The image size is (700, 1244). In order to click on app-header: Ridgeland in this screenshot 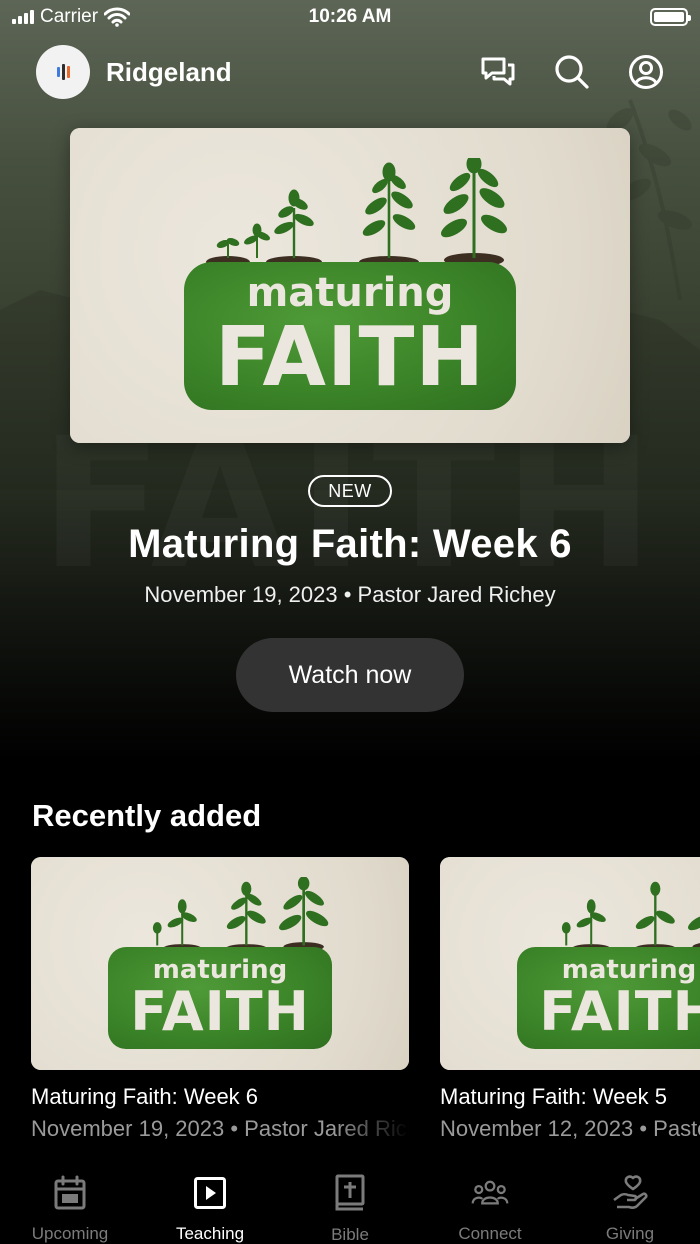, I will do `click(350, 72)`.